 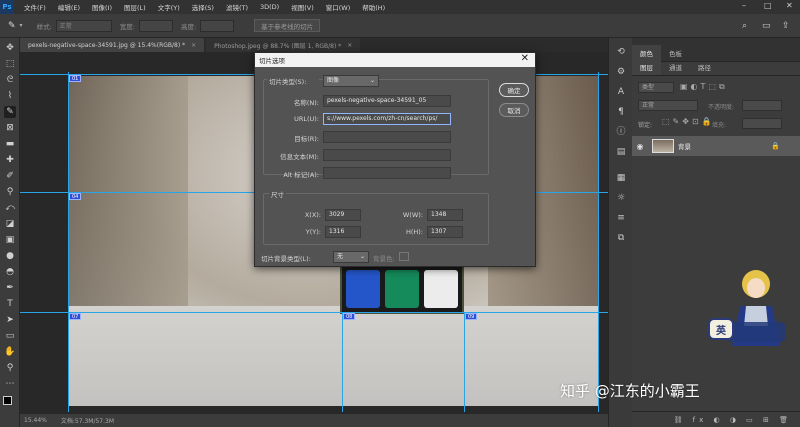 I want to click on minimize-icon: –, so click(x=744, y=5).